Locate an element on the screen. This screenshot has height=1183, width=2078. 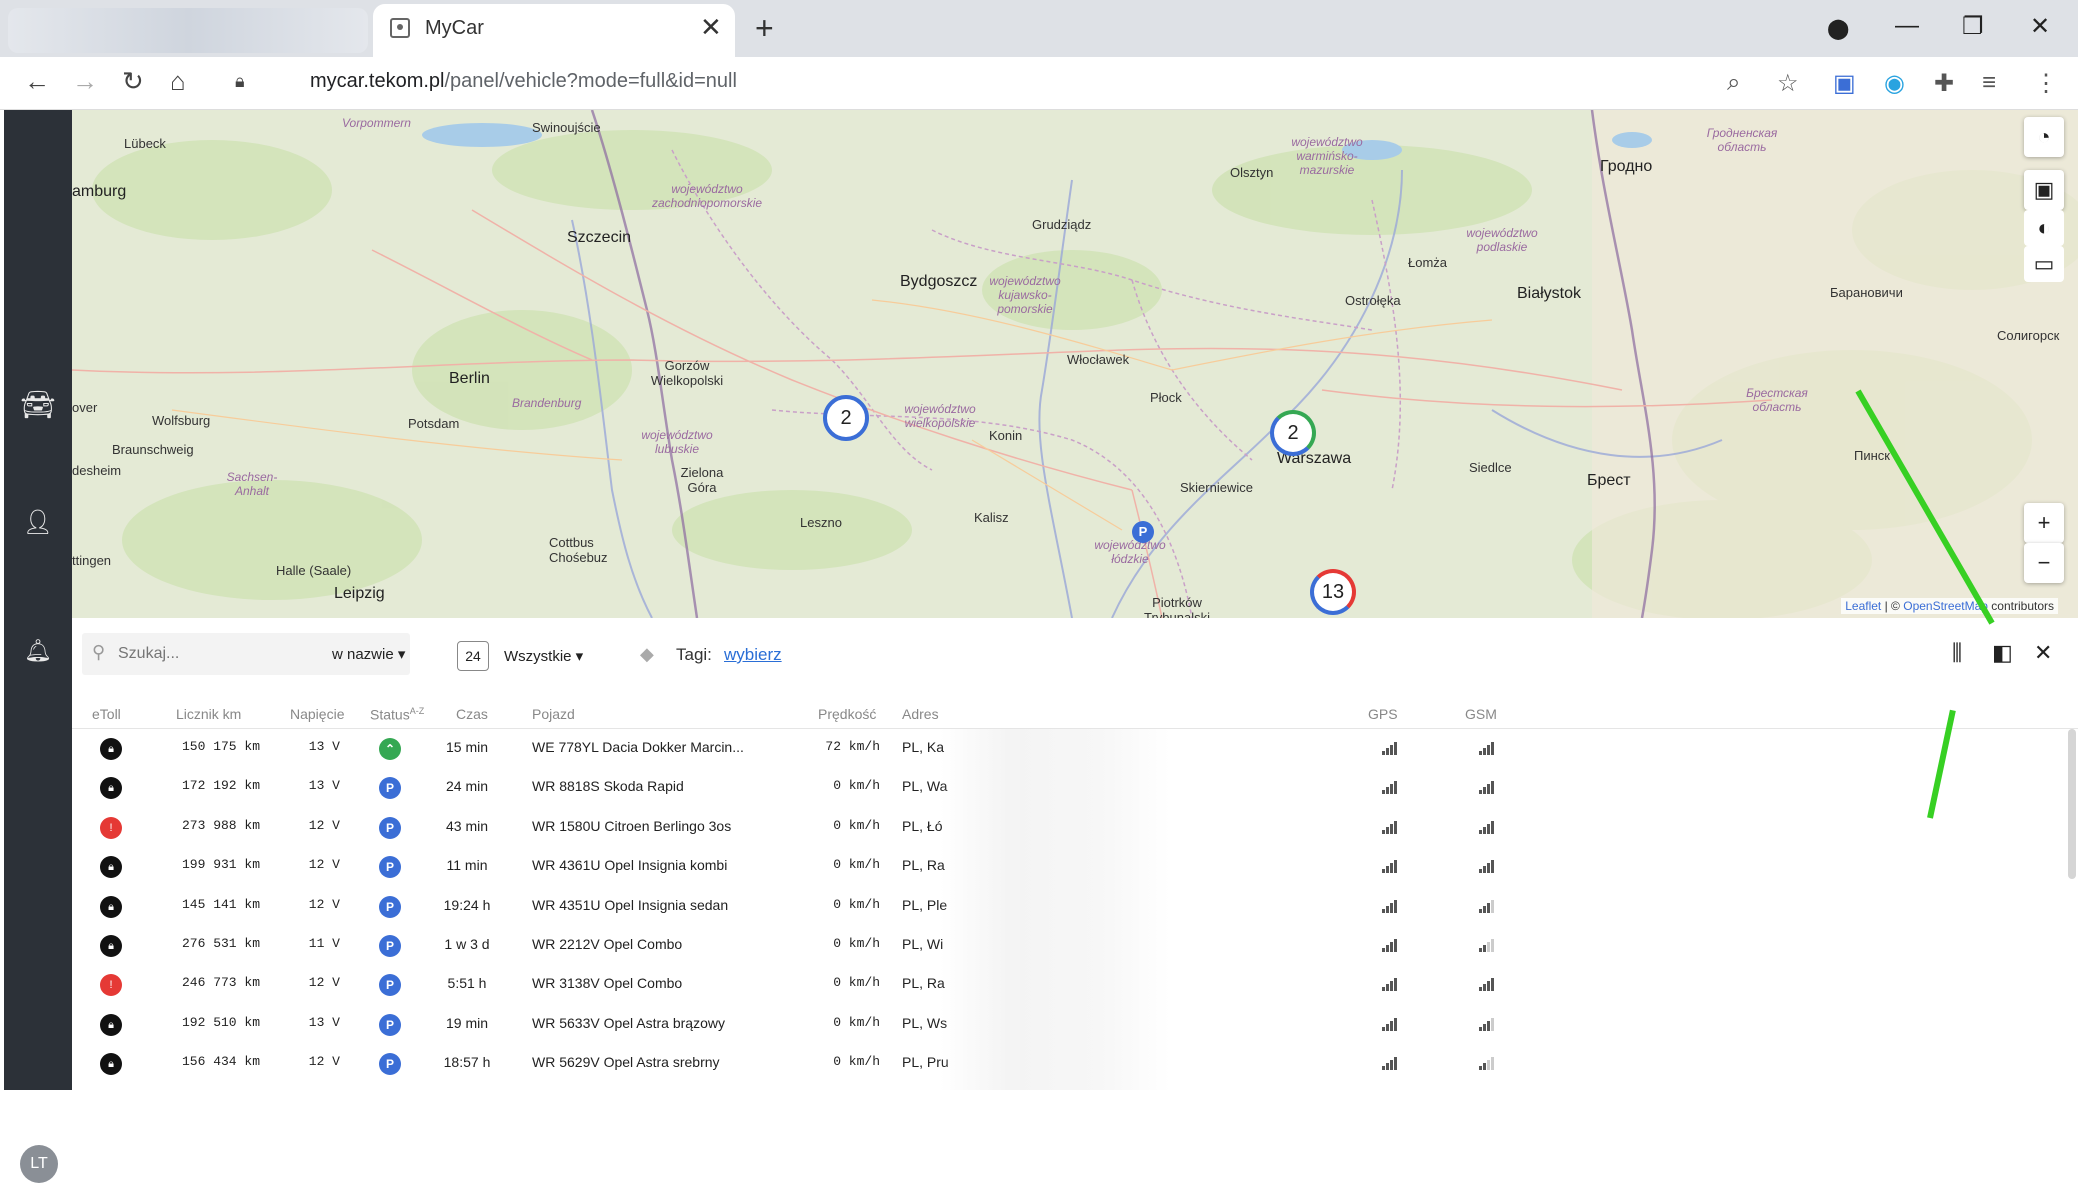
vehicle-name: WR 1580U Citroen Berlingo 3os is located at coordinates (631, 826).